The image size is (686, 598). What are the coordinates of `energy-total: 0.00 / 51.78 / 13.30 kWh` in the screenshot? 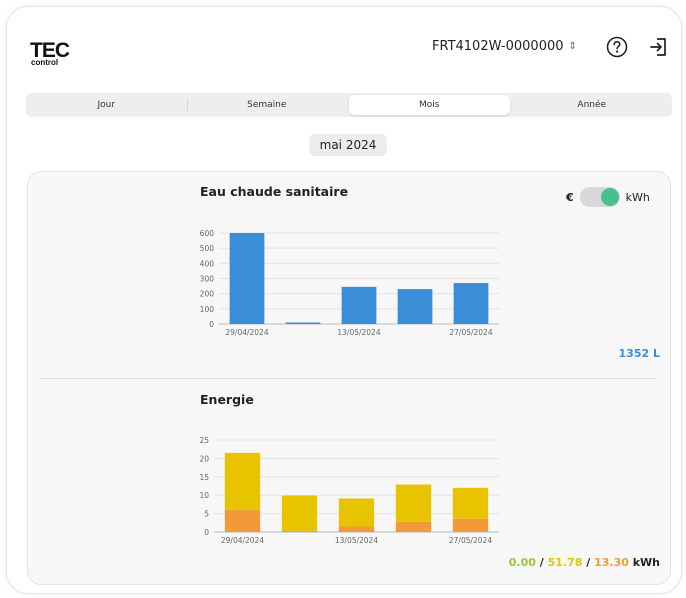 It's located at (584, 562).